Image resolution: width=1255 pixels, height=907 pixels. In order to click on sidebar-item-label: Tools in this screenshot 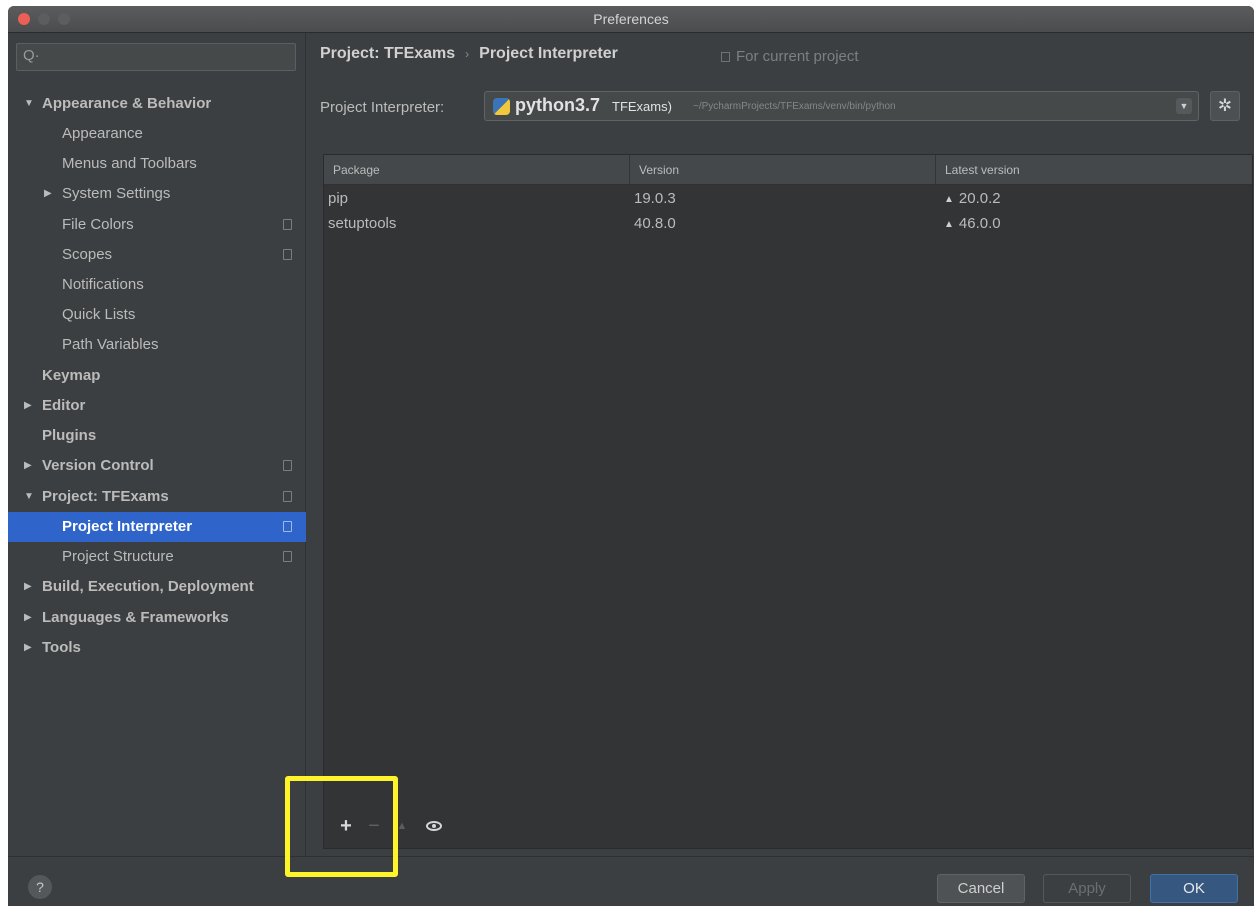, I will do `click(61, 647)`.